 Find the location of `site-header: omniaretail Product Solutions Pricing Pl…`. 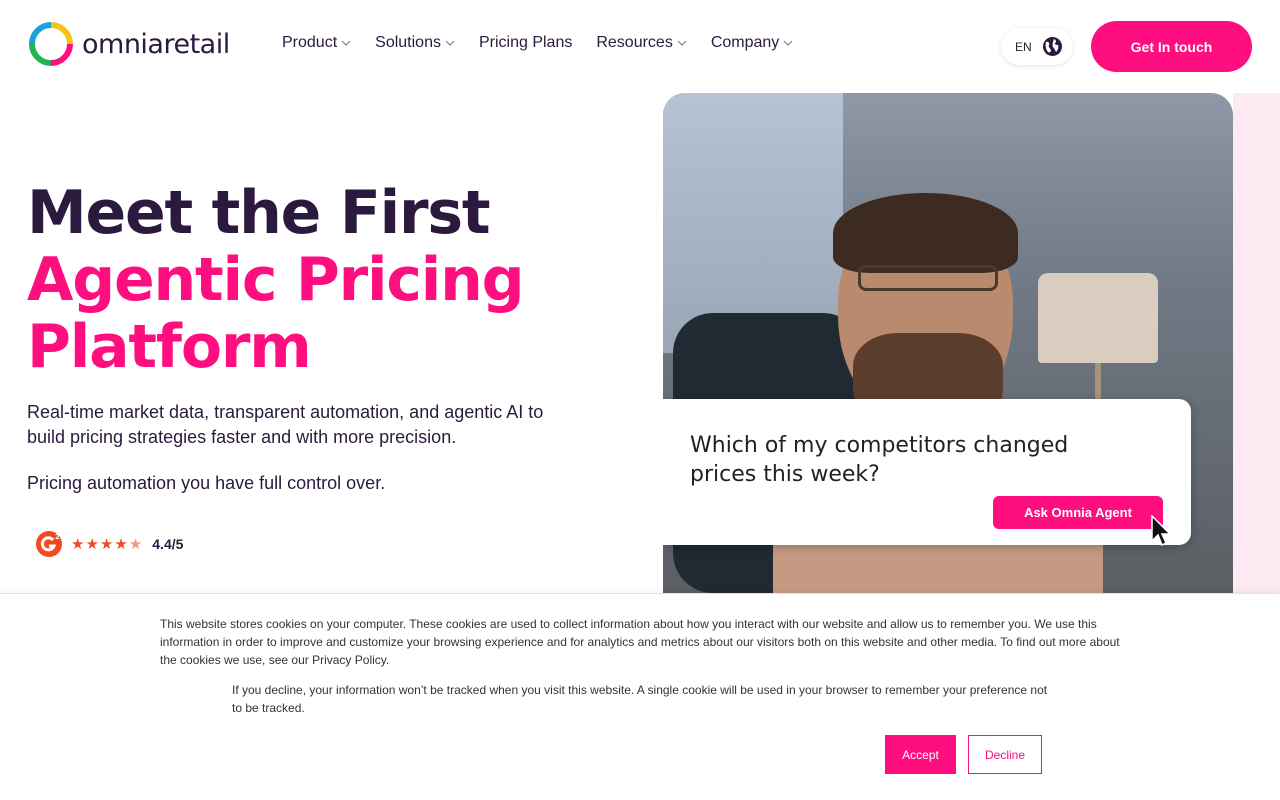

site-header: omniaretail Product Solutions Pricing Pl… is located at coordinates (640, 46).